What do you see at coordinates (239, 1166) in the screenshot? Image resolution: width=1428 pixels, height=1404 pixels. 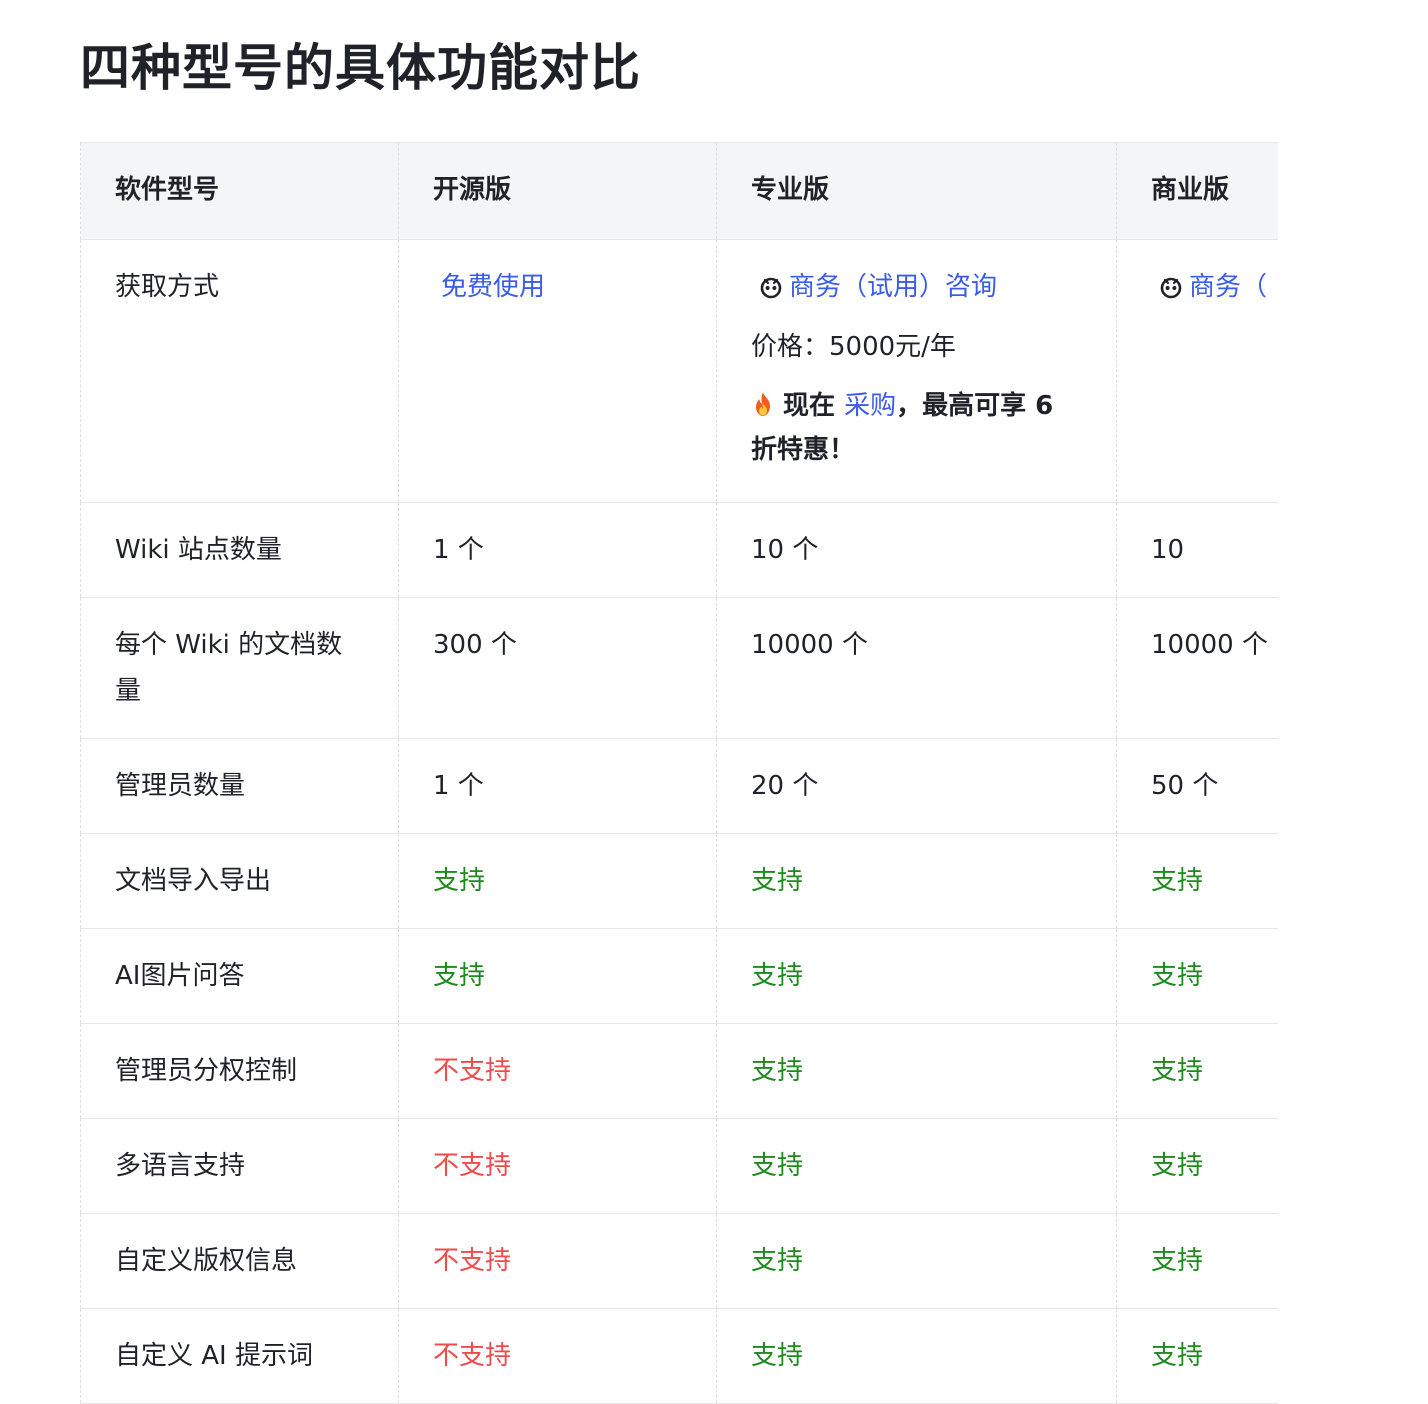 I see `feature-cell: 多语言支持` at bounding box center [239, 1166].